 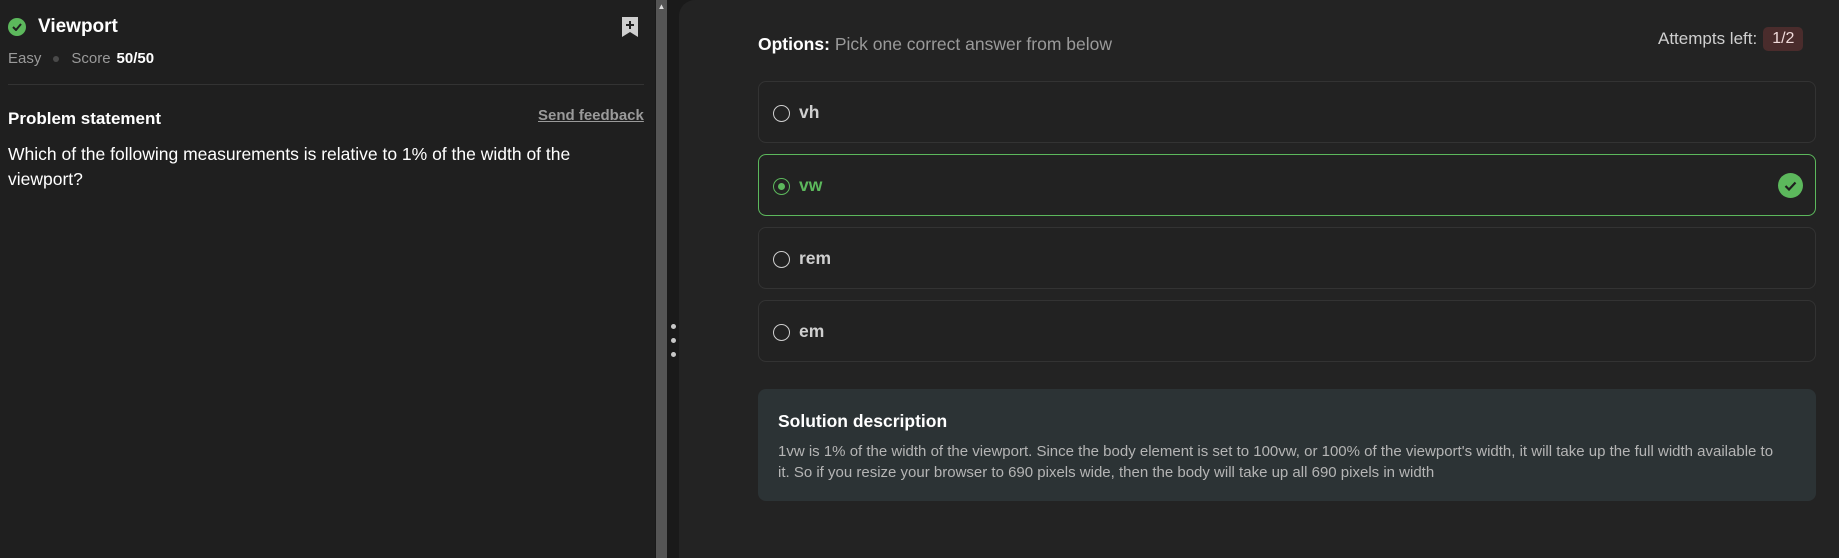 What do you see at coordinates (17, 27) in the screenshot?
I see `solved-check-icon` at bounding box center [17, 27].